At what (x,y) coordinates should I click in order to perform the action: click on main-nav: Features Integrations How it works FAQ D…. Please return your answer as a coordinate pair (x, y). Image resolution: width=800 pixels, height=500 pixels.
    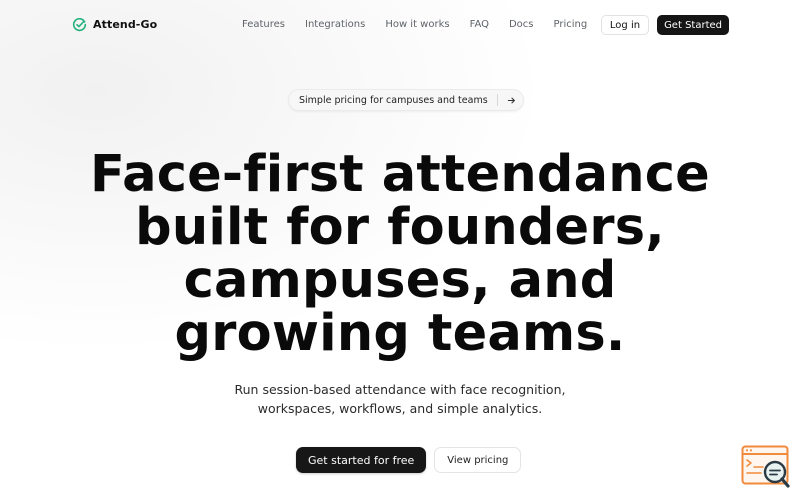
    Looking at the image, I should click on (424, 24).